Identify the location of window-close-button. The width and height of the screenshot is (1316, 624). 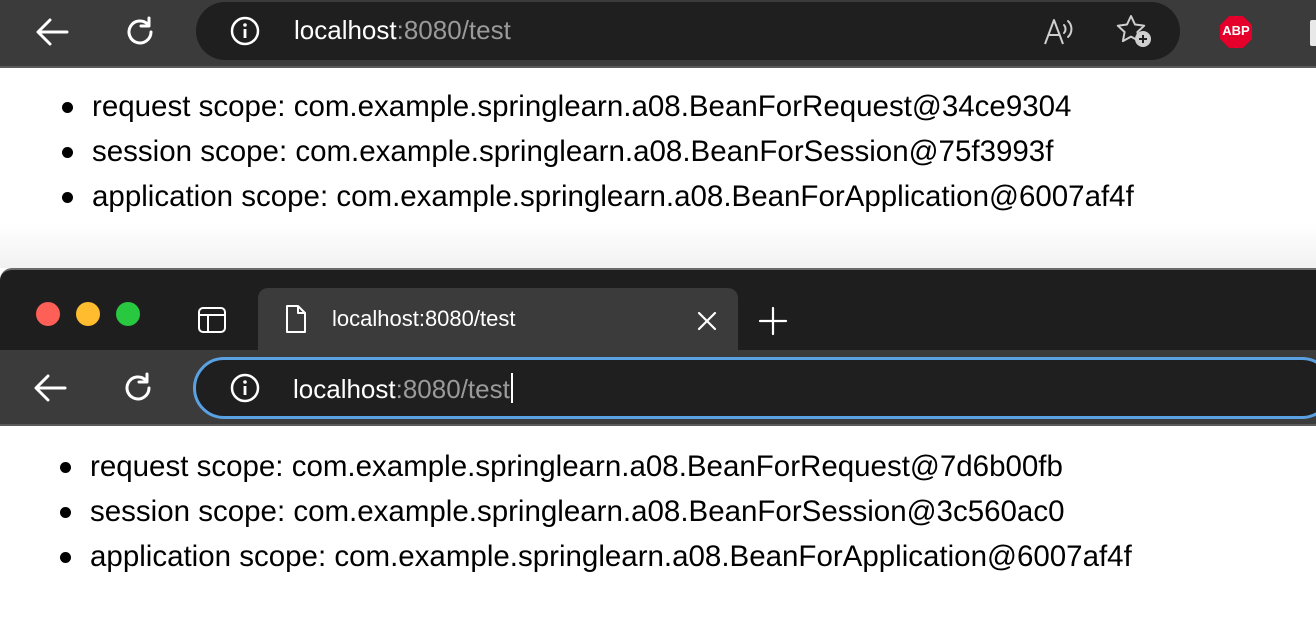
(48, 314).